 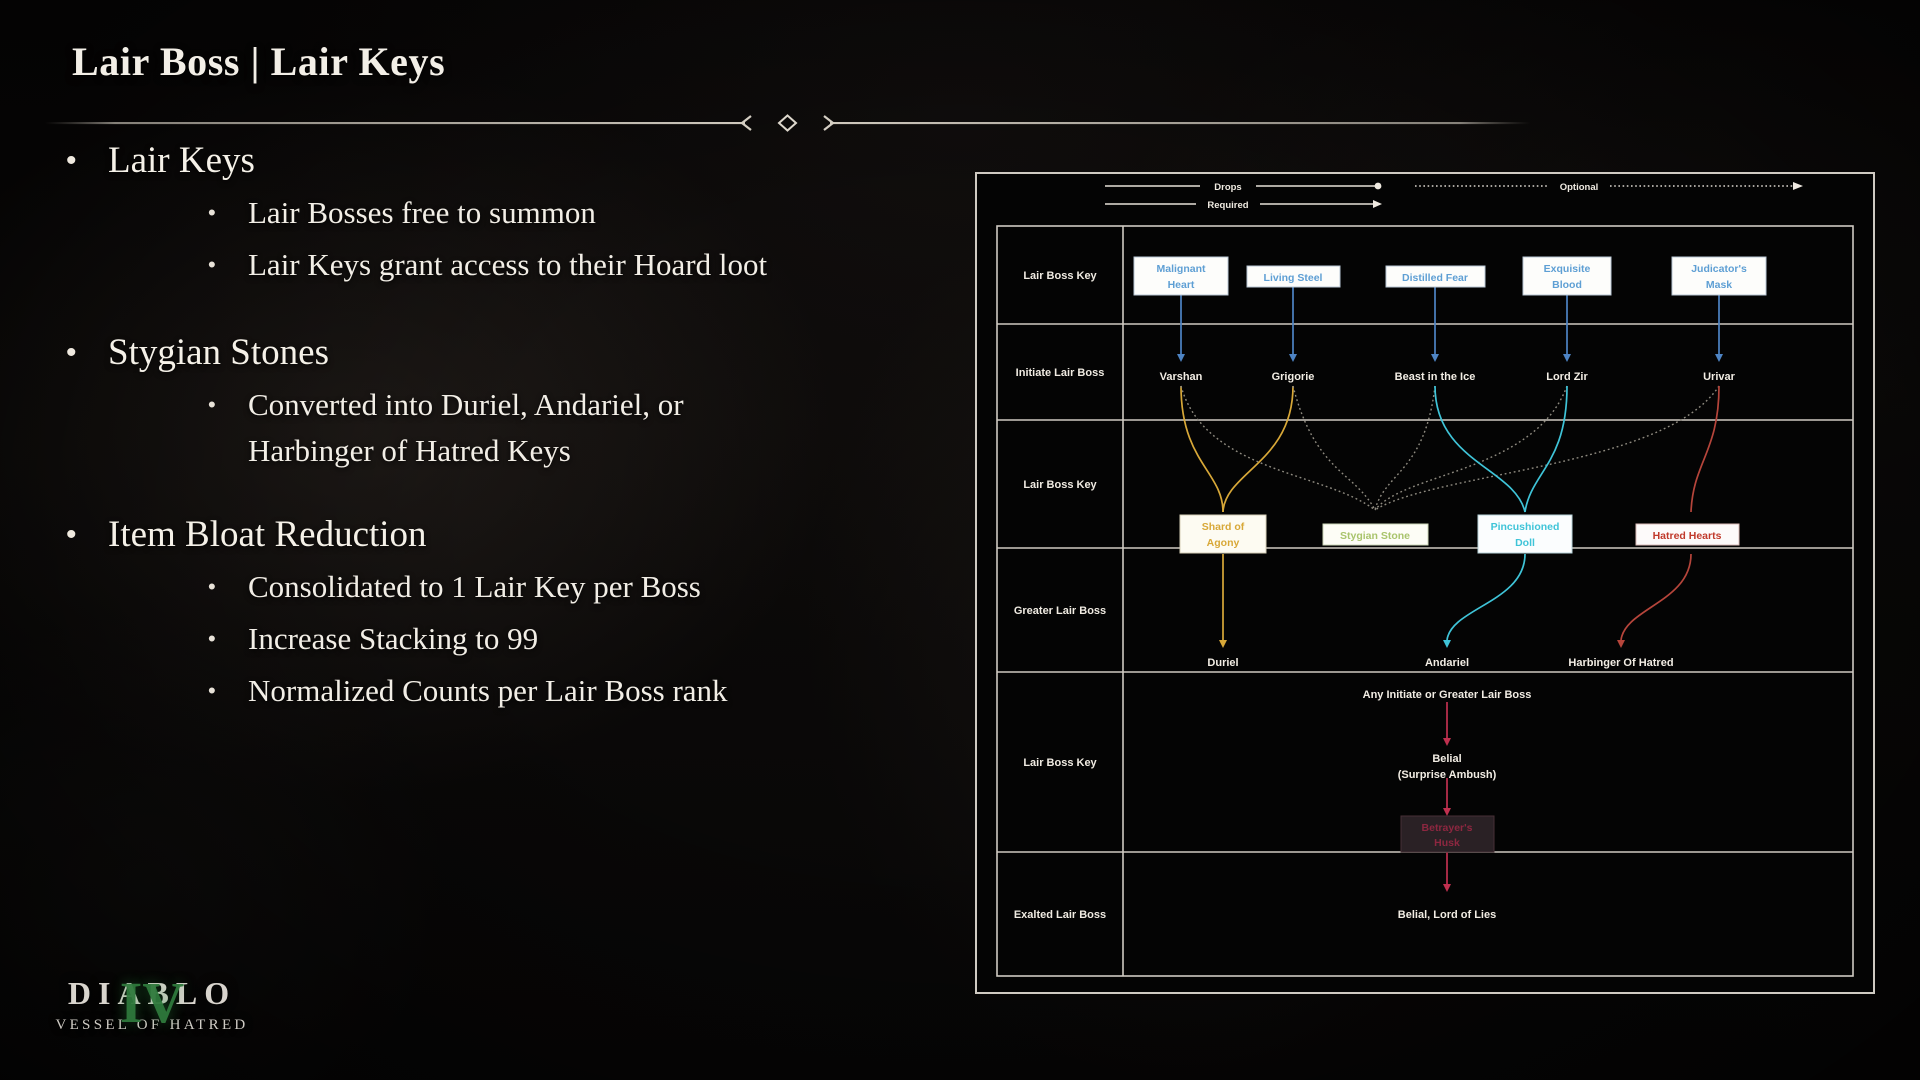 I want to click on svg-text: Beast in the Ice, so click(x=1435, y=377).